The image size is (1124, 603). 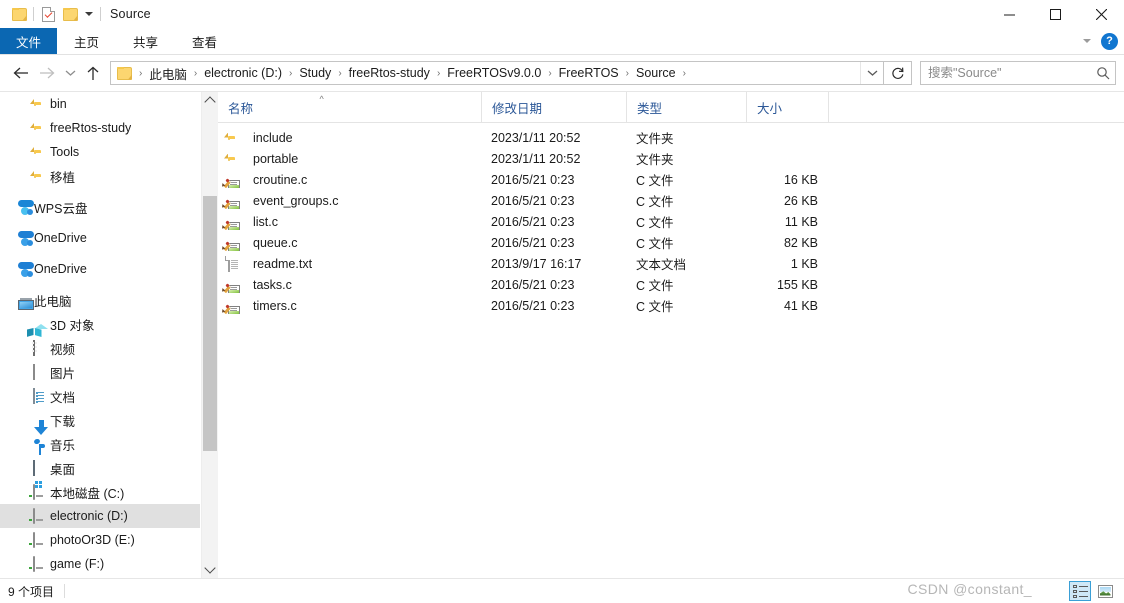 I want to click on details-view-button, so click(x=1080, y=591).